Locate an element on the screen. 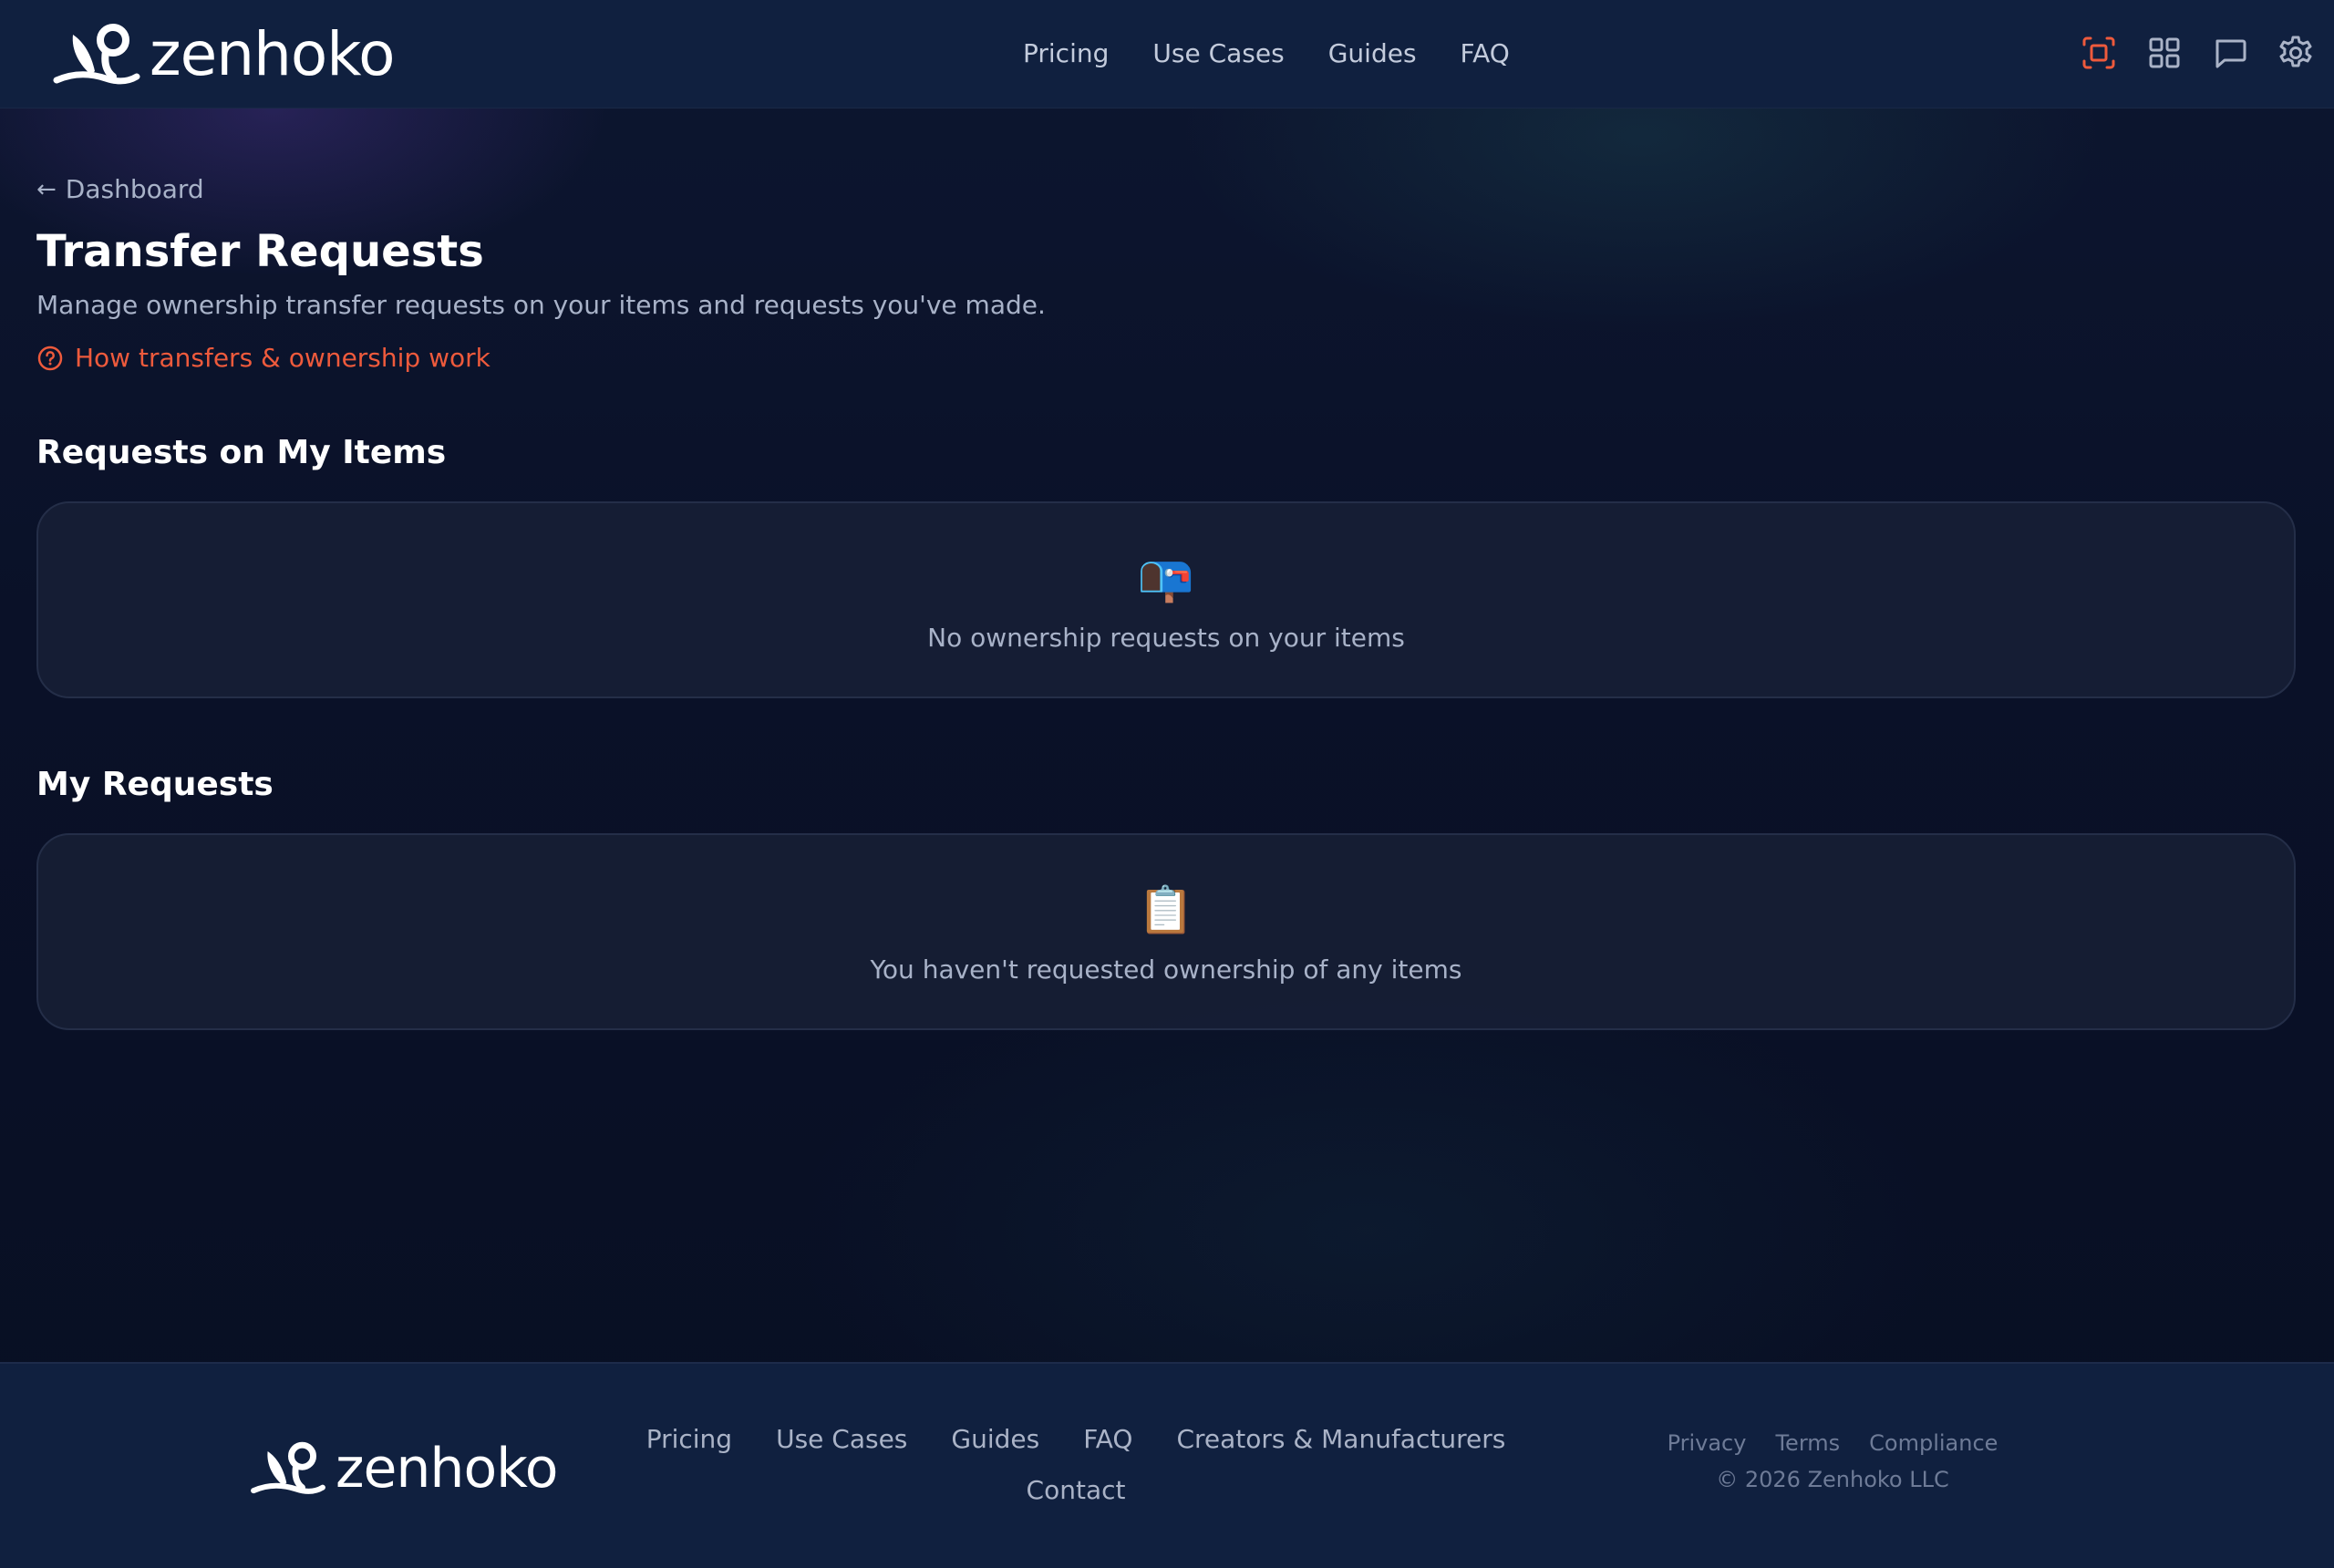  top-header: zenhoko Pricing Use Cases Guides FAQ is located at coordinates (1167, 54).